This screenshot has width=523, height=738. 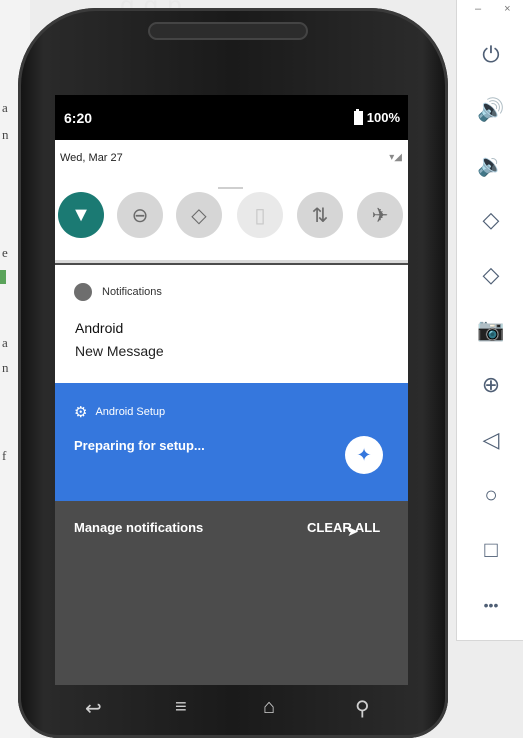 What do you see at coordinates (231, 117) in the screenshot?
I see `status-bar: 6:20 100%` at bounding box center [231, 117].